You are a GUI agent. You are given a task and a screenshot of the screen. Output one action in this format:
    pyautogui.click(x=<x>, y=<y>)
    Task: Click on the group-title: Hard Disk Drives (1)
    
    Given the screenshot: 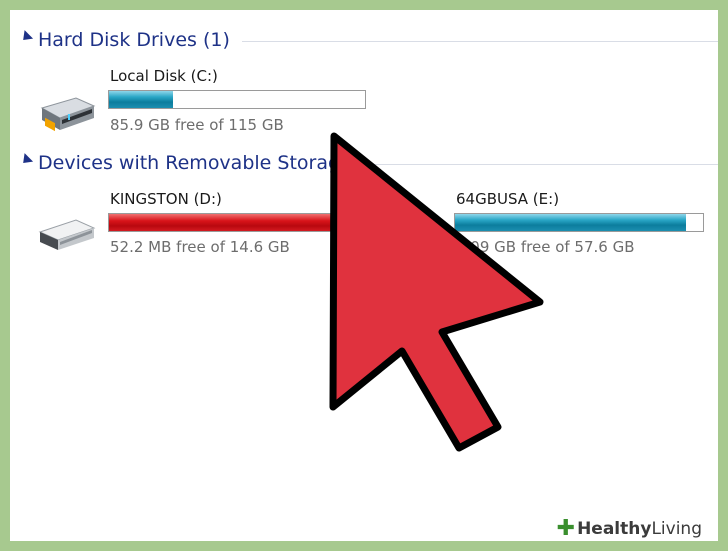 What is the action you would take?
    pyautogui.click(x=134, y=40)
    